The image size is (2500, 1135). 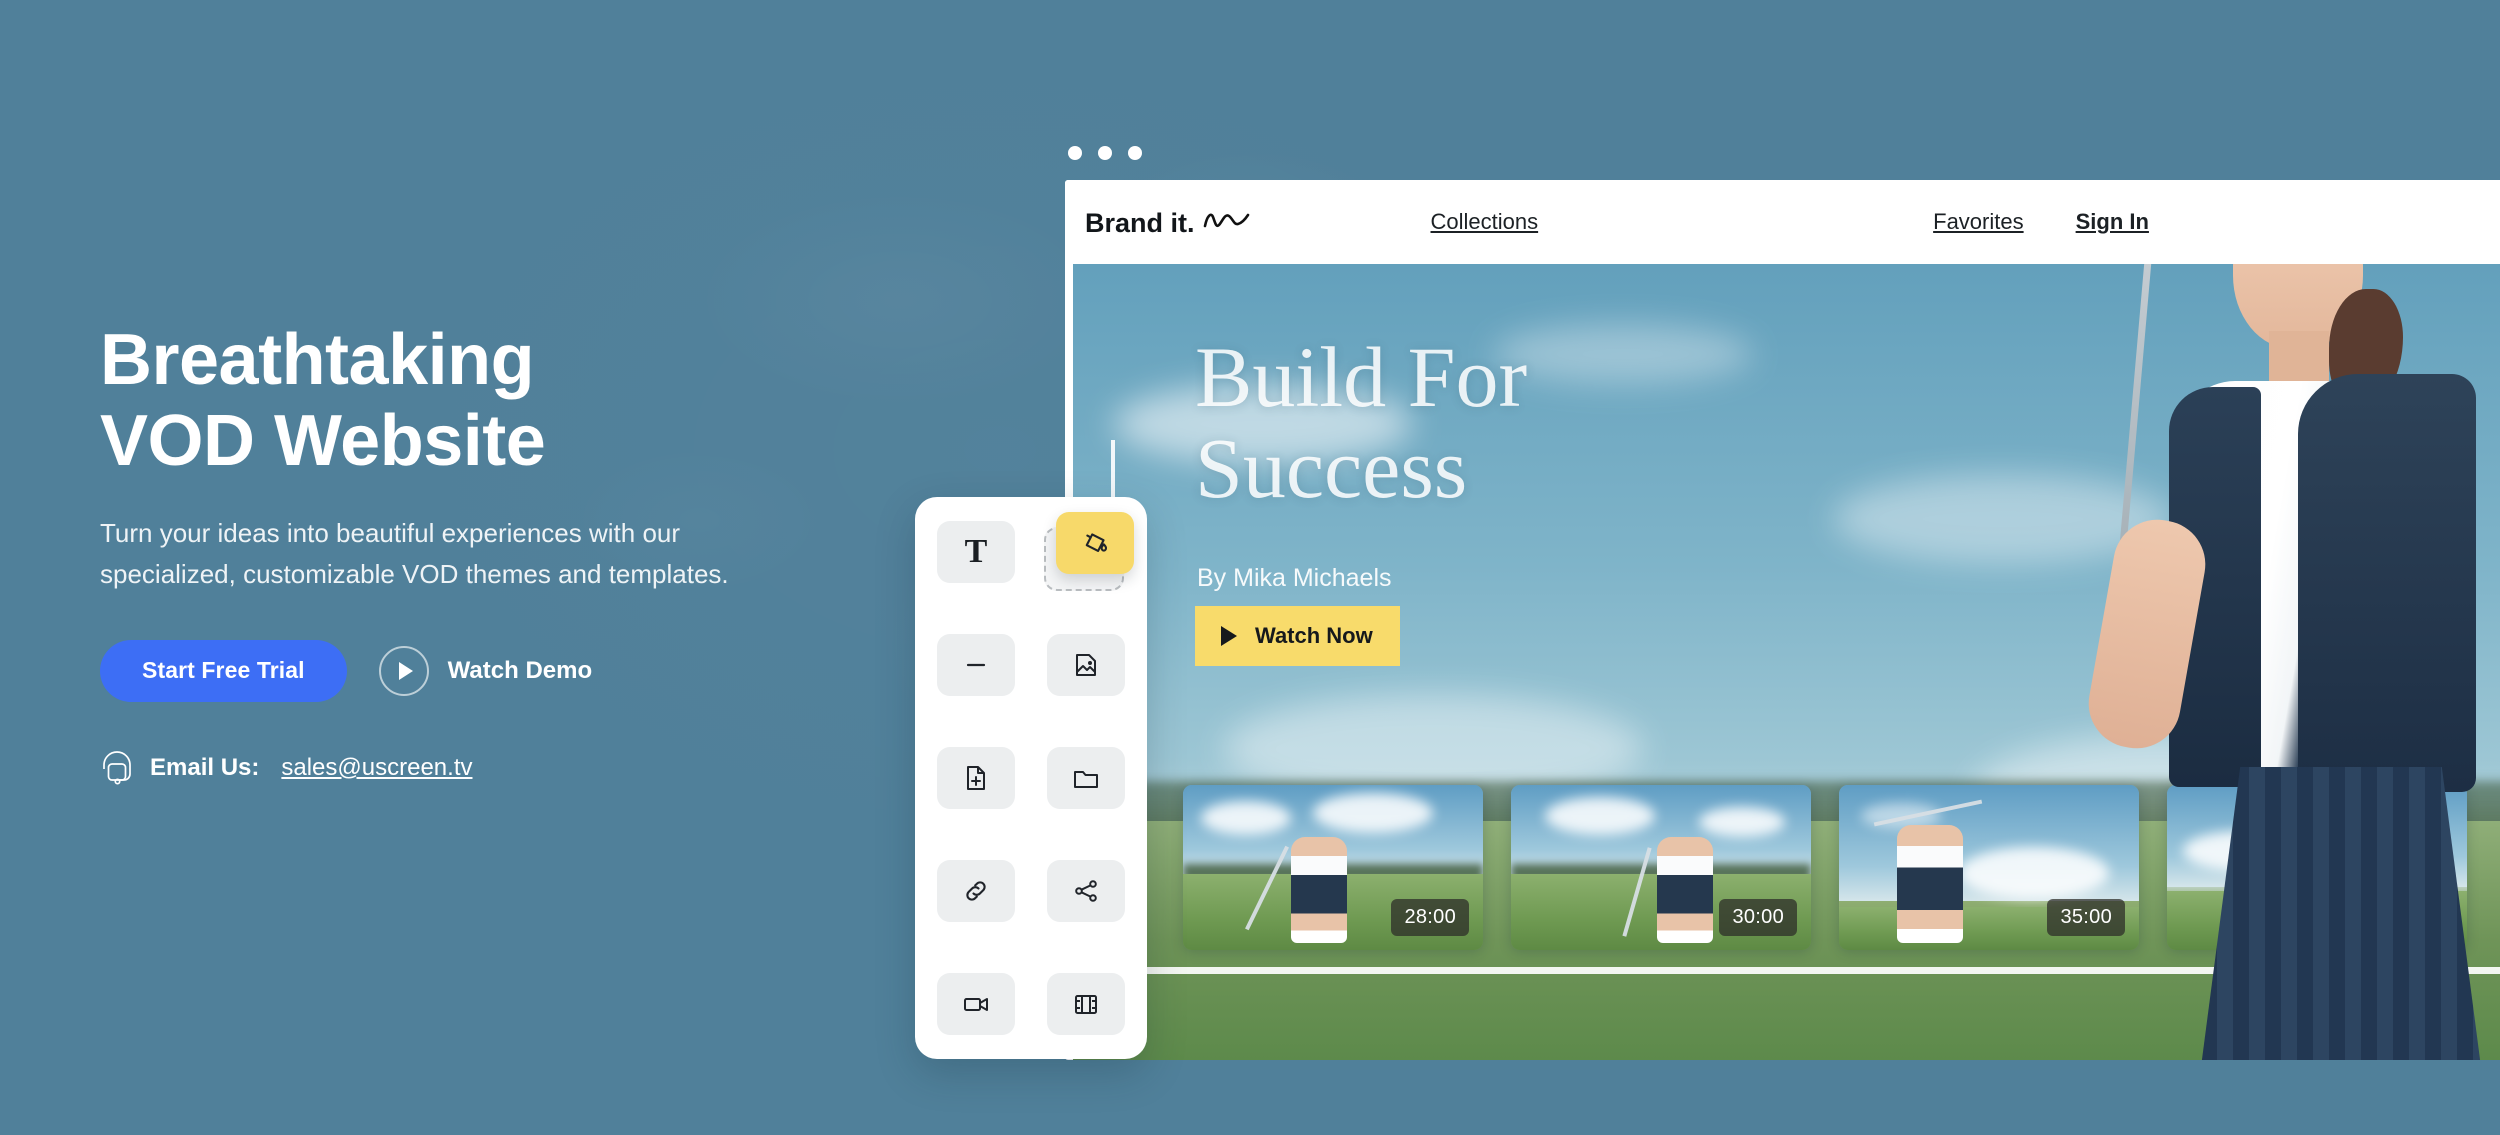 What do you see at coordinates (2086, 917) in the screenshot?
I see `duration-badge: 35:00` at bounding box center [2086, 917].